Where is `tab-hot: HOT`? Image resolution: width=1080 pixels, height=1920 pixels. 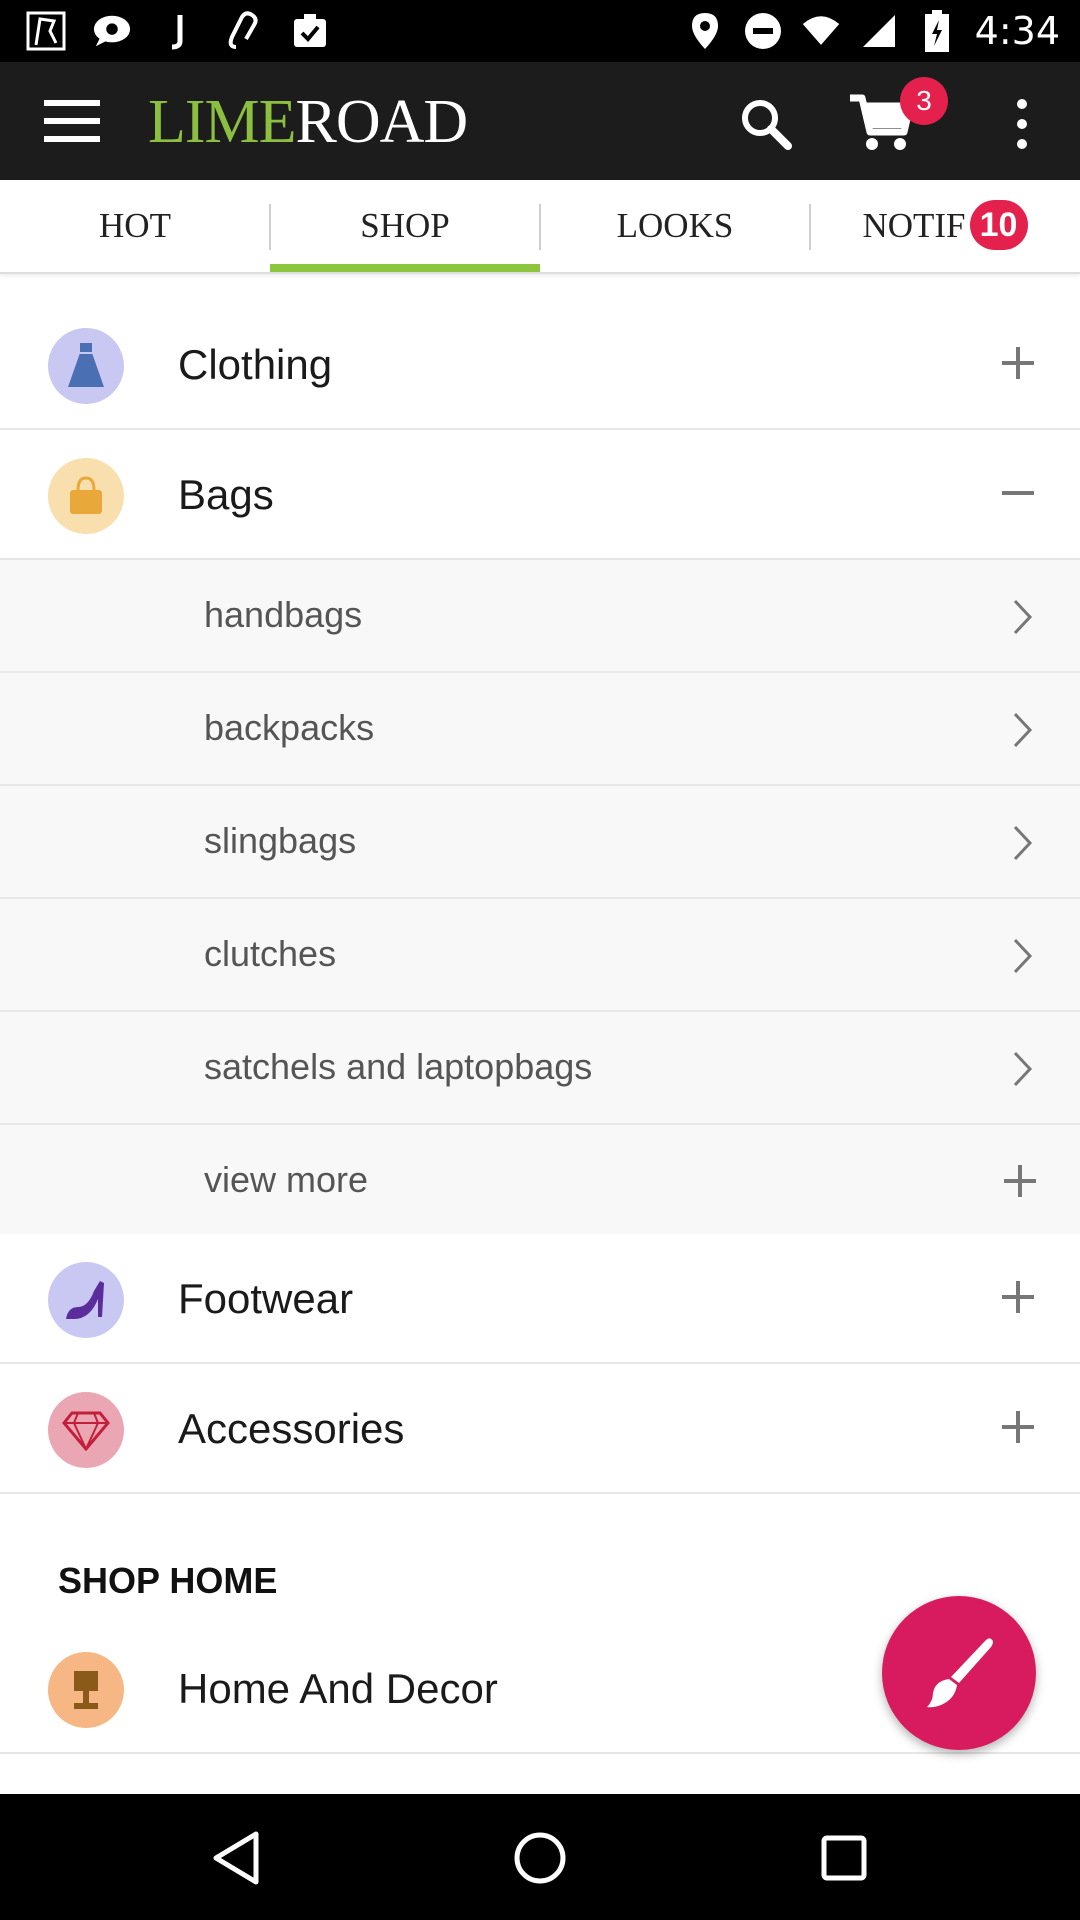 tab-hot: HOT is located at coordinates (135, 226).